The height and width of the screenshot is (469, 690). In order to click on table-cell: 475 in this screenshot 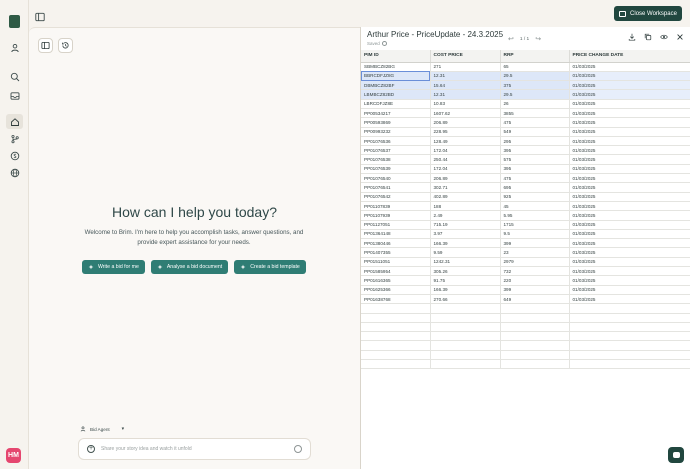, I will do `click(535, 178)`.